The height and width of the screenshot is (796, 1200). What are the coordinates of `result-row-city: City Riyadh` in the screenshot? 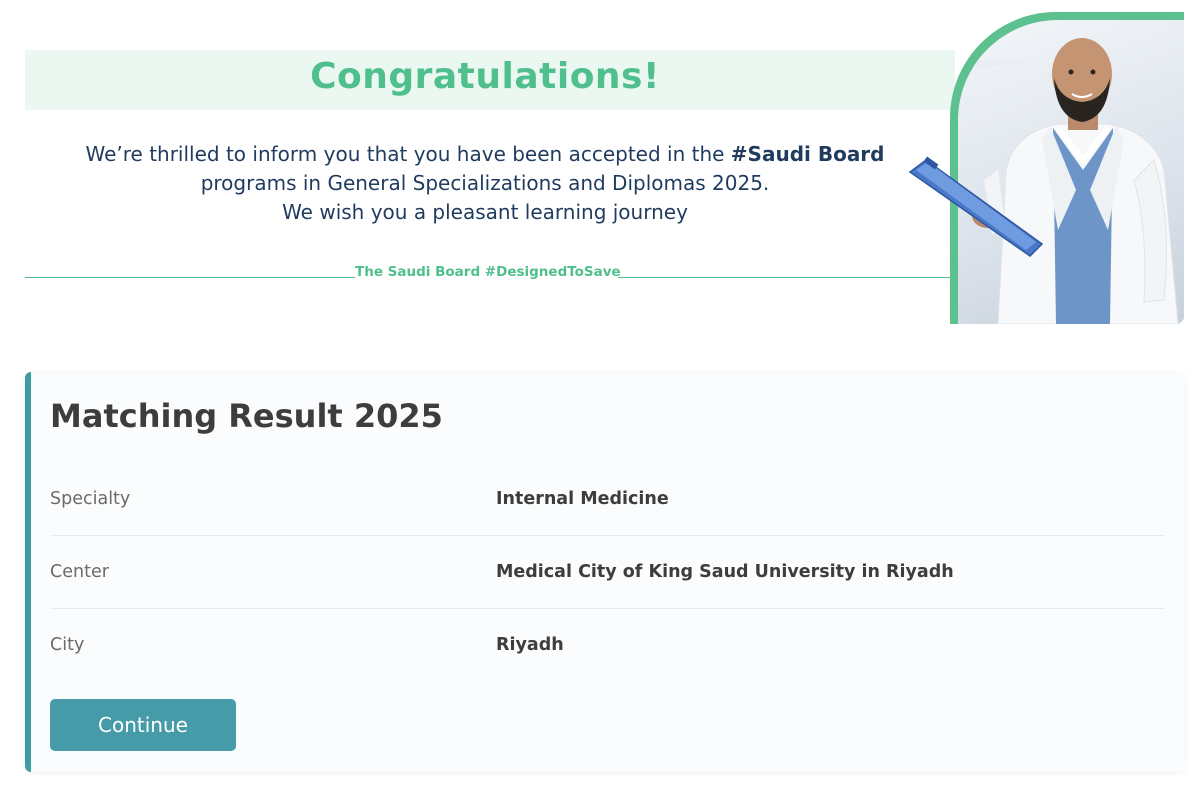 It's located at (607, 645).